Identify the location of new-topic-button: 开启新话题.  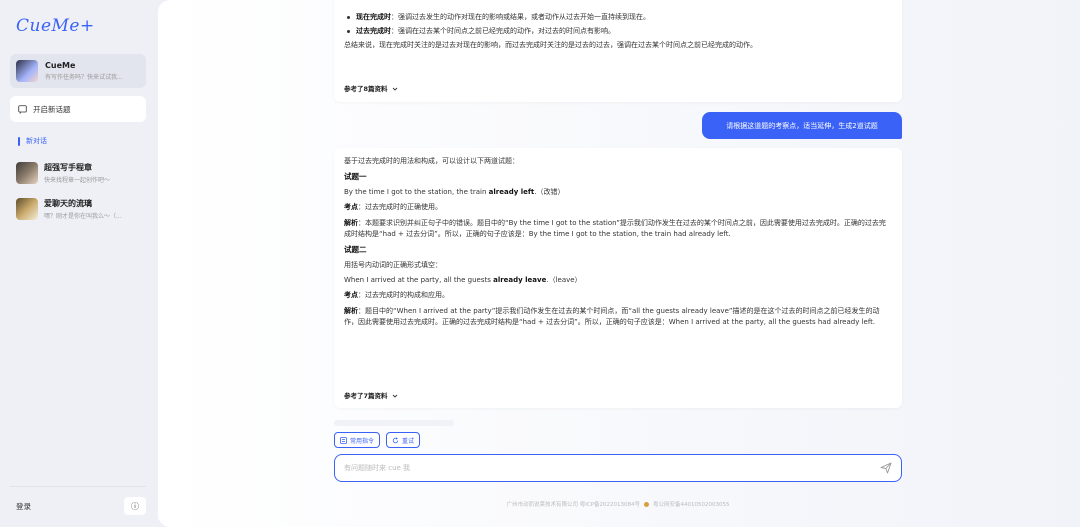
(78, 109).